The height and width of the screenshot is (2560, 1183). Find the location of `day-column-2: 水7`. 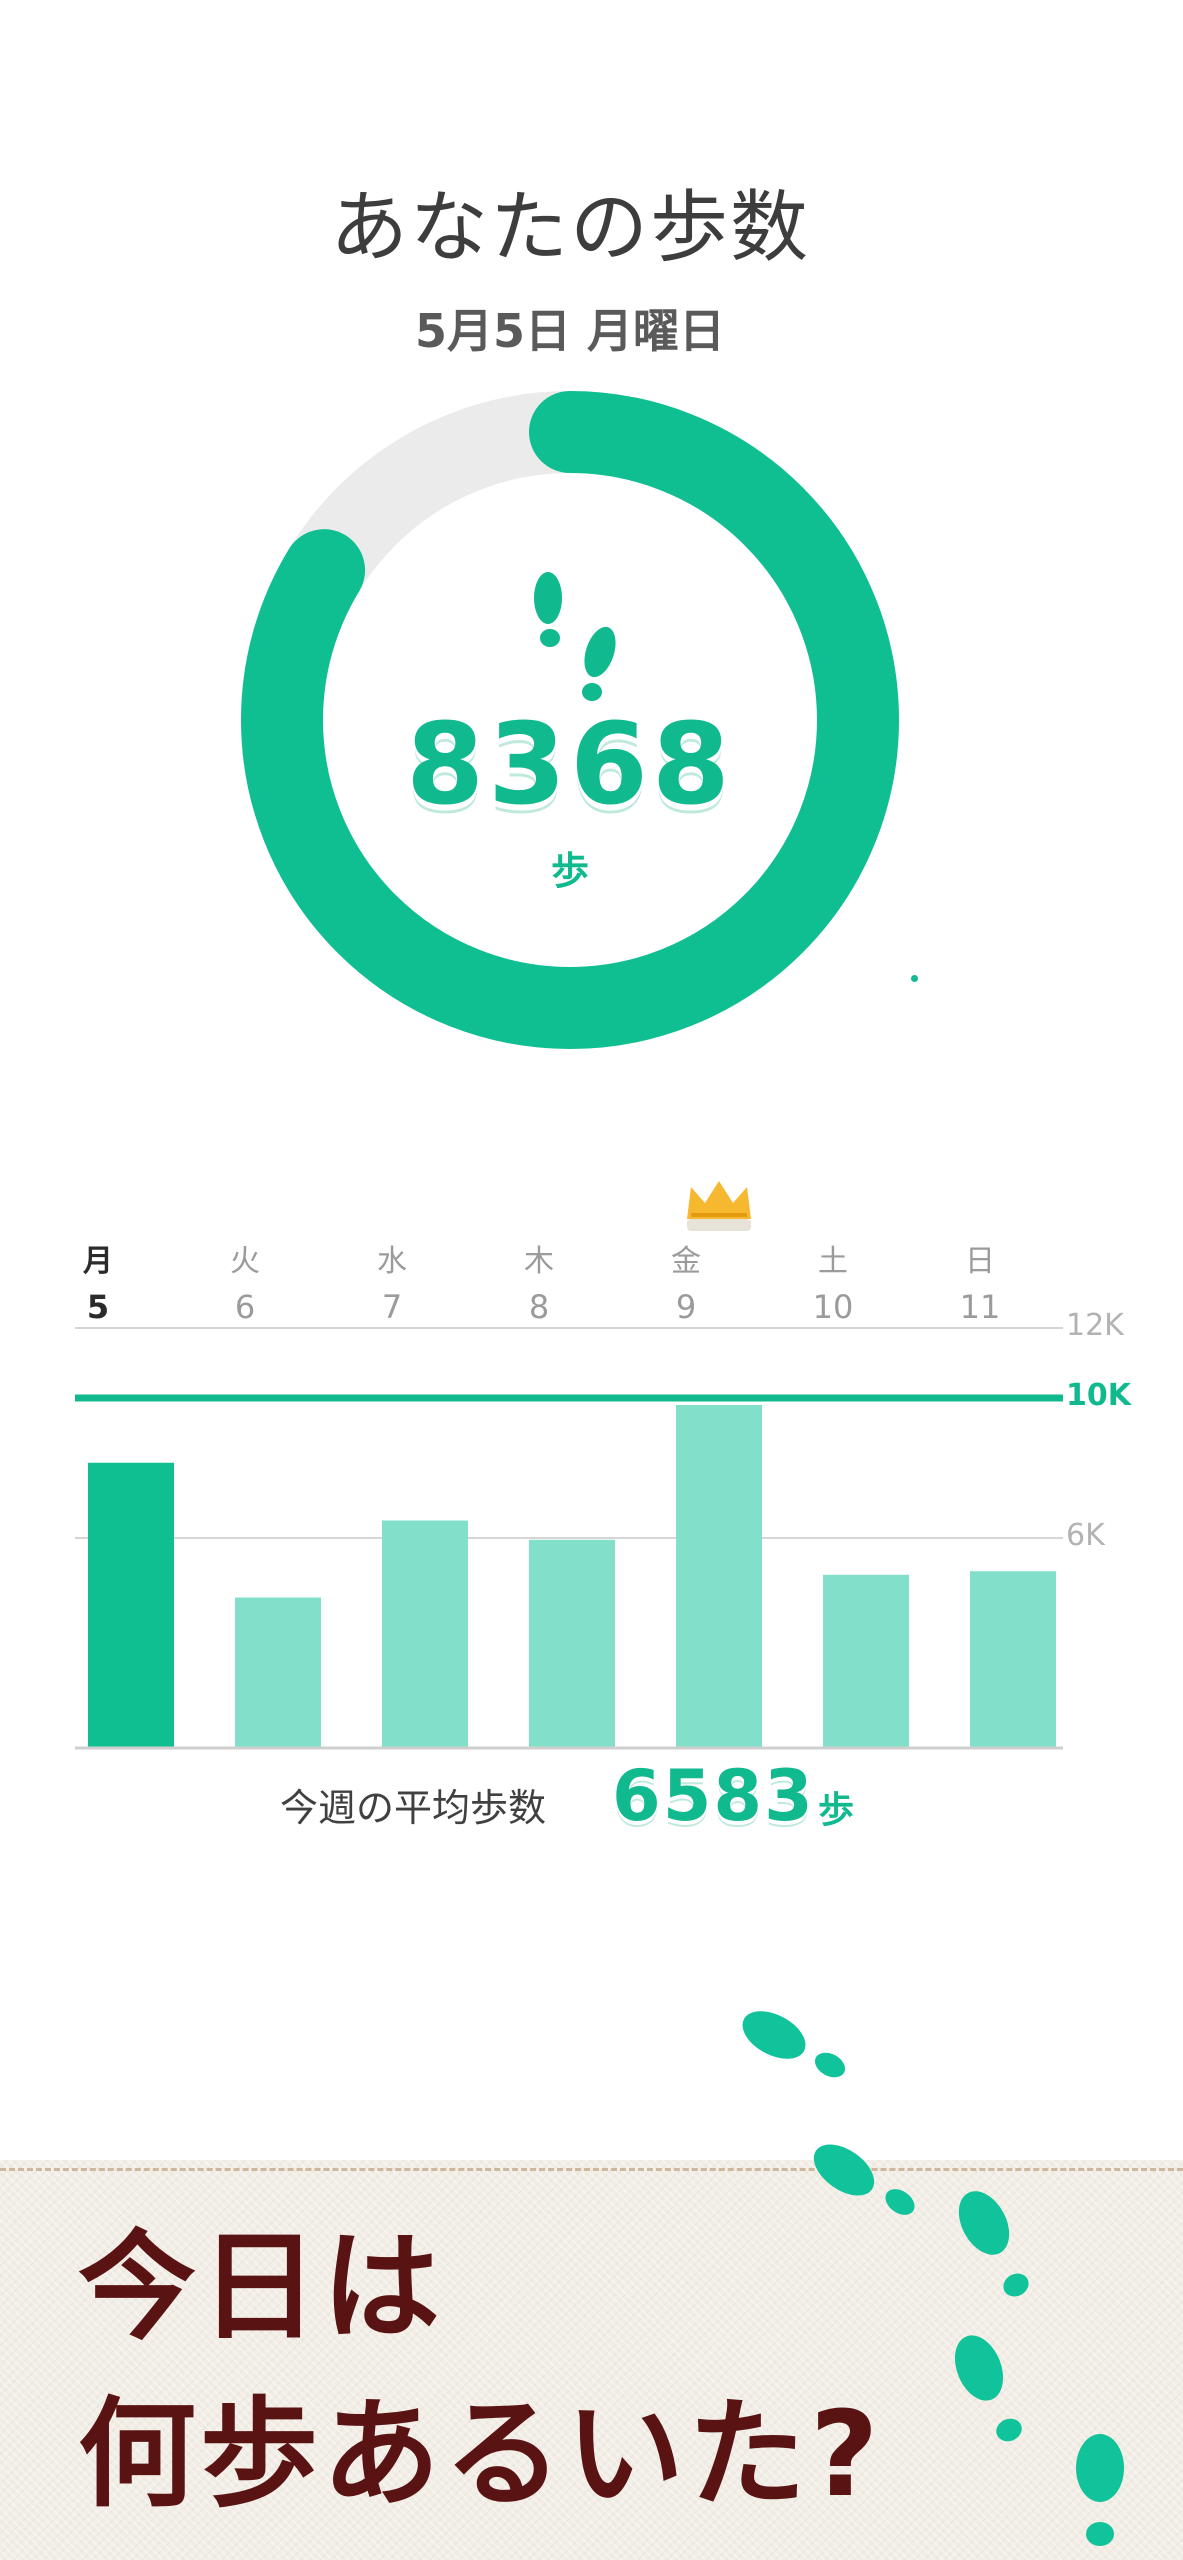

day-column-2: 水7 is located at coordinates (392, 1285).